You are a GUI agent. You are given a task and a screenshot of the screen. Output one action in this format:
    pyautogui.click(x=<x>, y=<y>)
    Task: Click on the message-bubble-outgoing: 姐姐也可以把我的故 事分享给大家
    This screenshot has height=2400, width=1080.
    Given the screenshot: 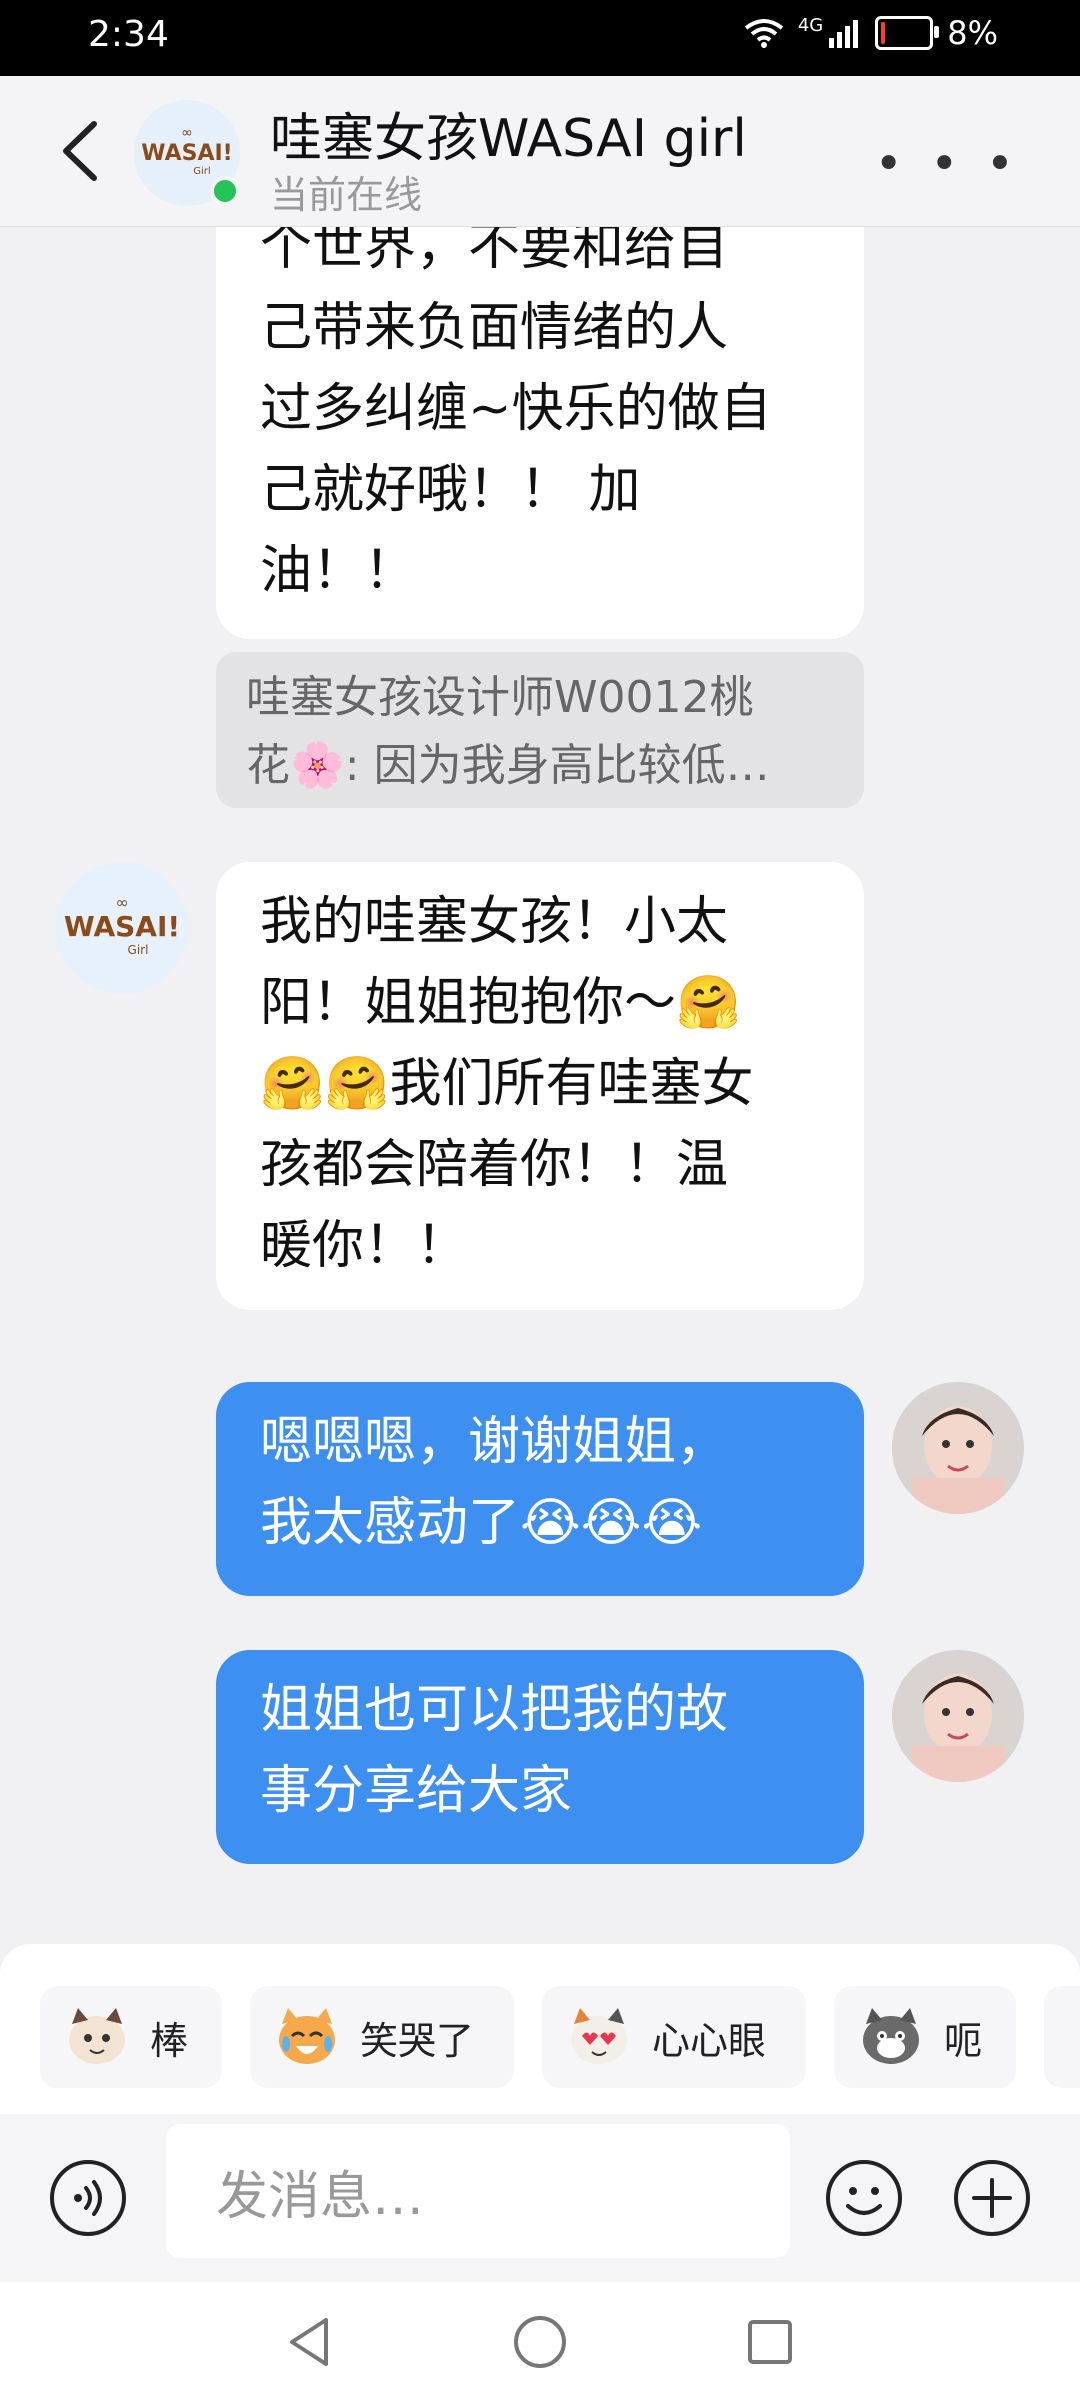 What is the action you would take?
    pyautogui.click(x=540, y=1757)
    